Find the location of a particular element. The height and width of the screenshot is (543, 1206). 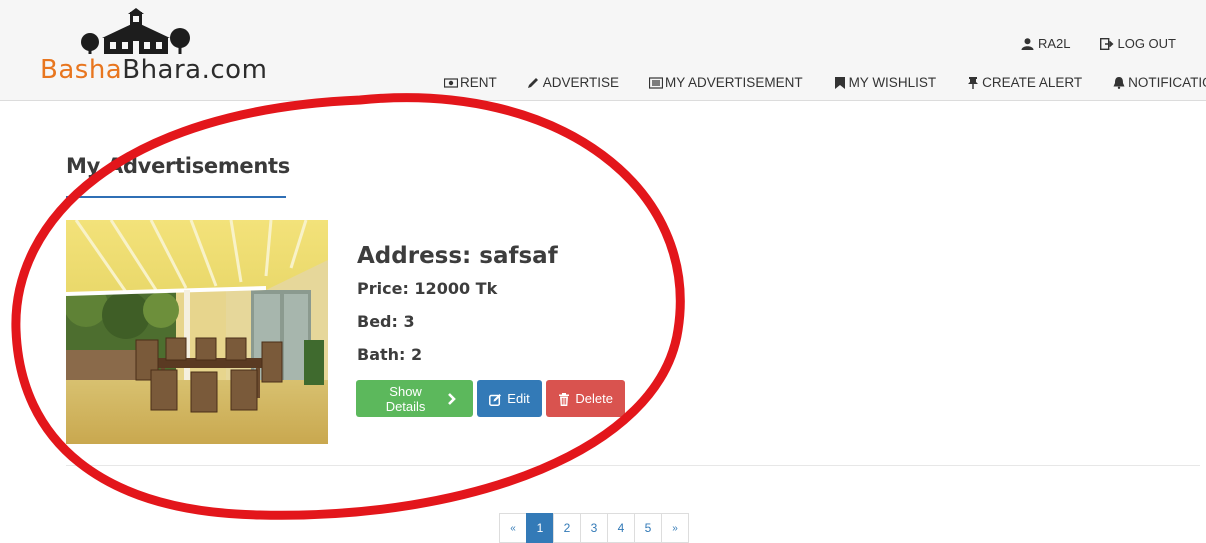

nav-create-alert-label: CREATE ALERT is located at coordinates (1032, 82).